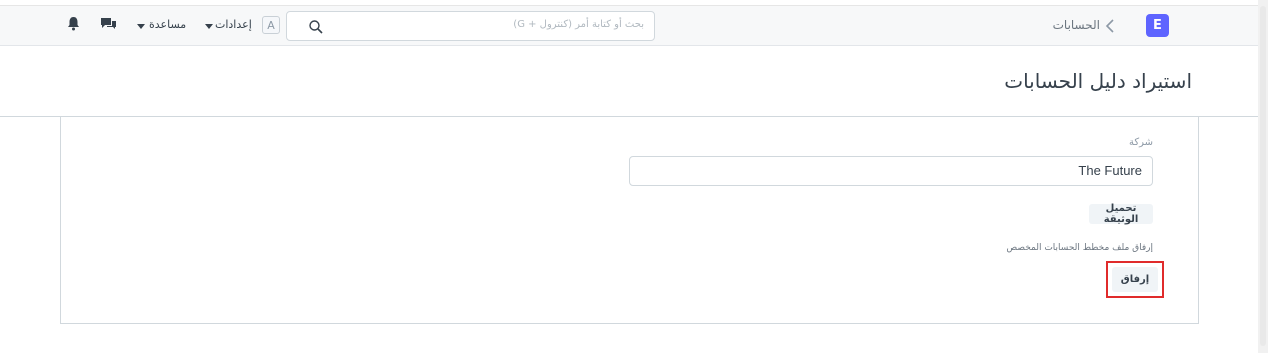  Describe the element at coordinates (1157, 25) in the screenshot. I see `brand-logo: E` at that location.